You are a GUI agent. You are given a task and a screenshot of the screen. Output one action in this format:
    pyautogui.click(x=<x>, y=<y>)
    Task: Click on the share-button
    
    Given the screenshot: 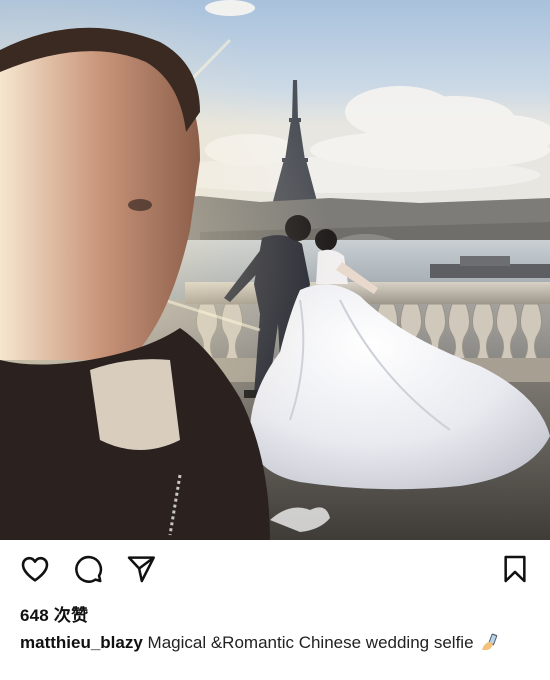 What is the action you would take?
    pyautogui.click(x=141, y=569)
    